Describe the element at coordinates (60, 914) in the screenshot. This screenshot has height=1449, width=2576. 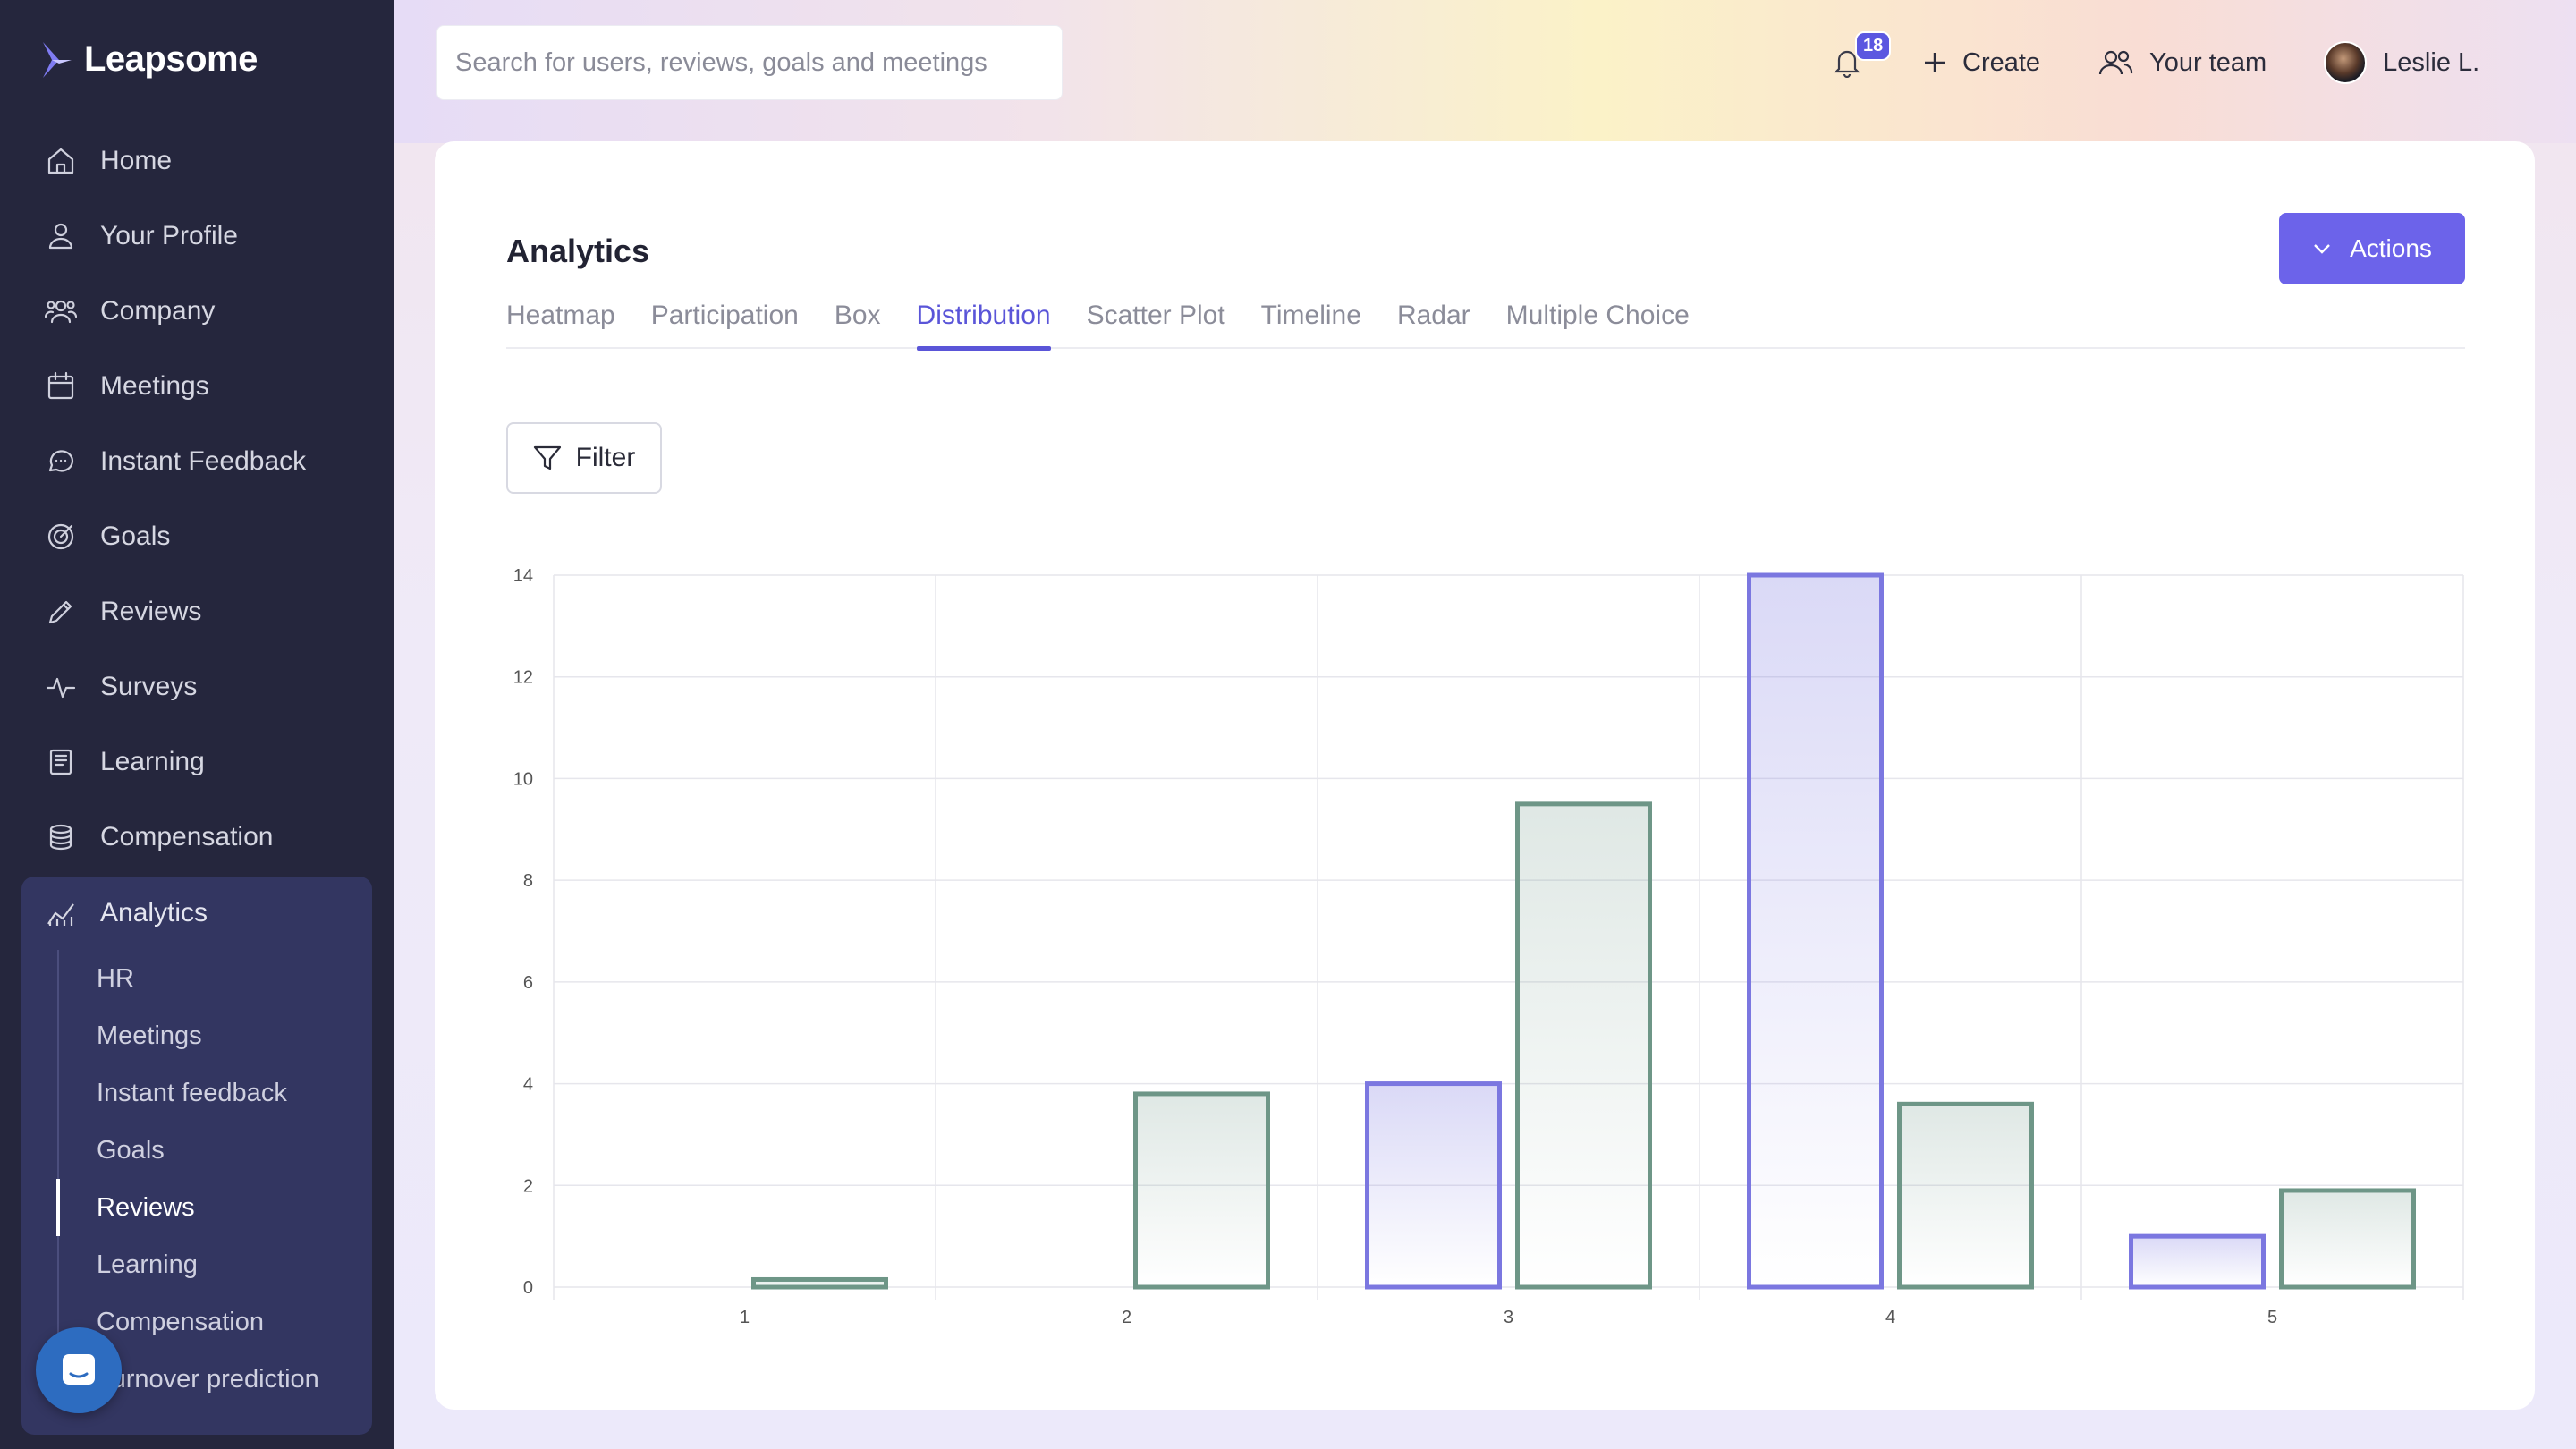
I see `analytics-icon` at that location.